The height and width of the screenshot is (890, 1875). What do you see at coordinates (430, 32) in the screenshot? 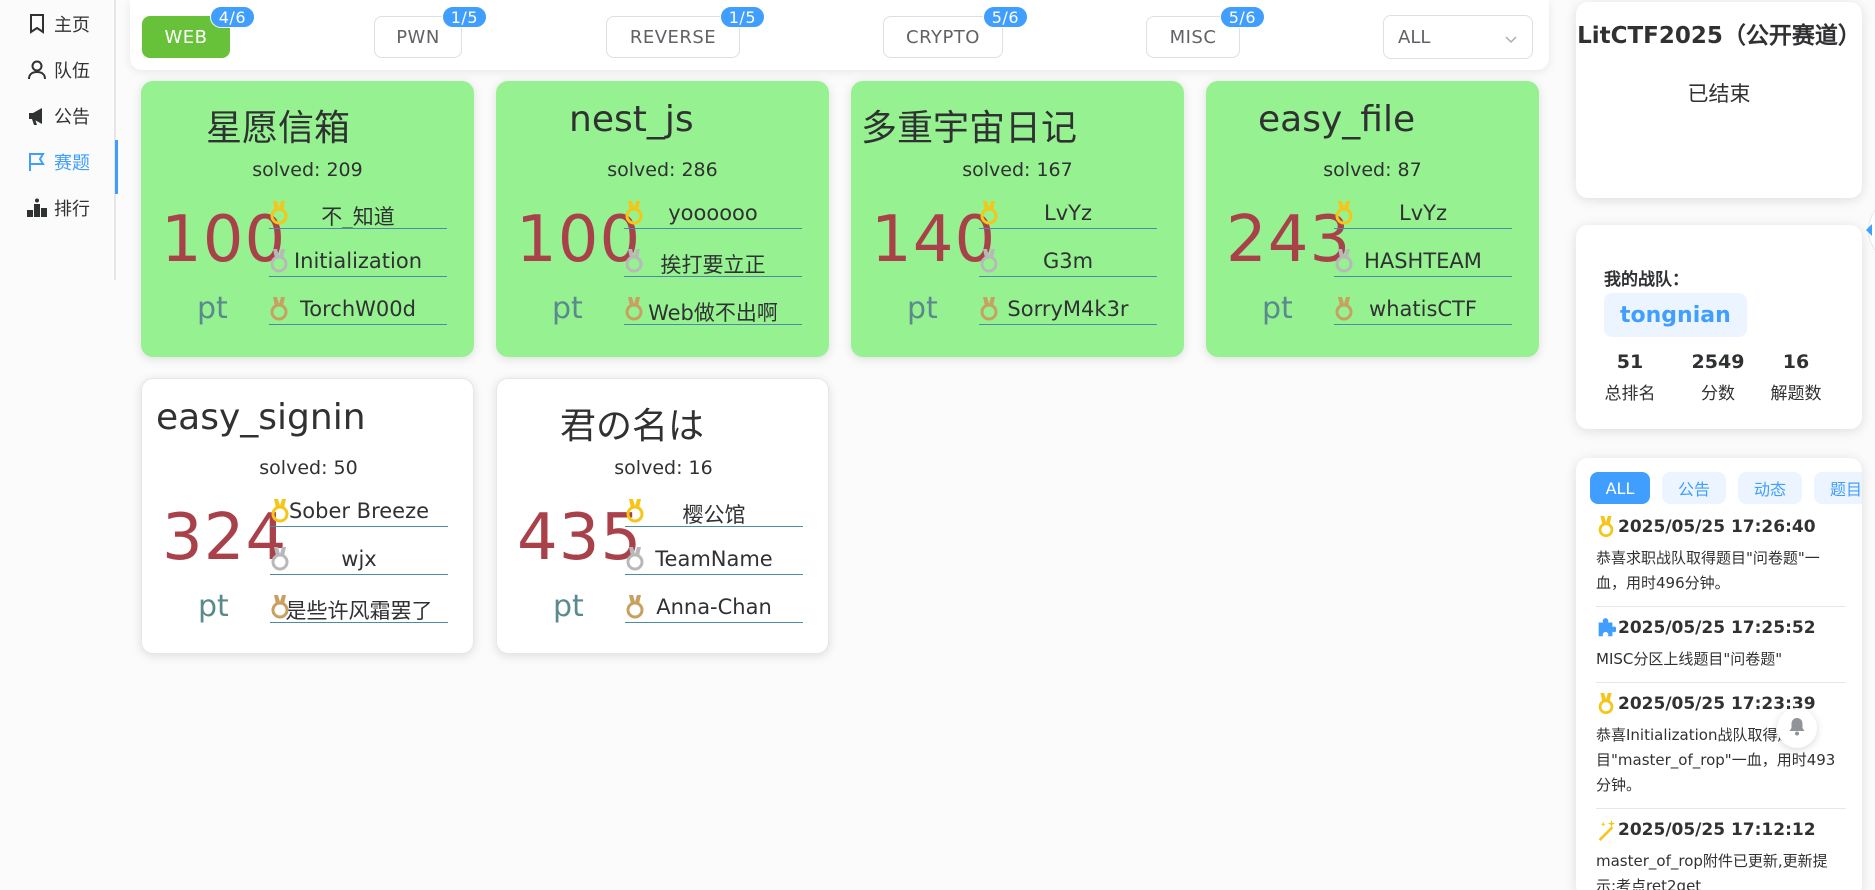
I see `tab-pwn: PWN 1/5` at bounding box center [430, 32].